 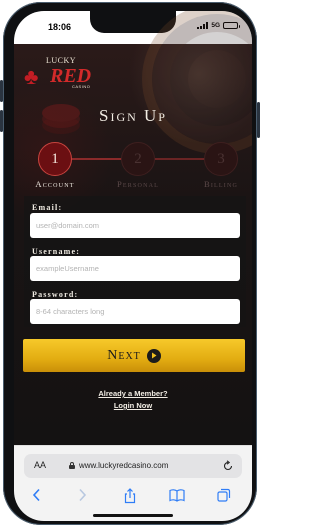 What do you see at coordinates (55, 294) in the screenshot?
I see `password-label: Password:` at bounding box center [55, 294].